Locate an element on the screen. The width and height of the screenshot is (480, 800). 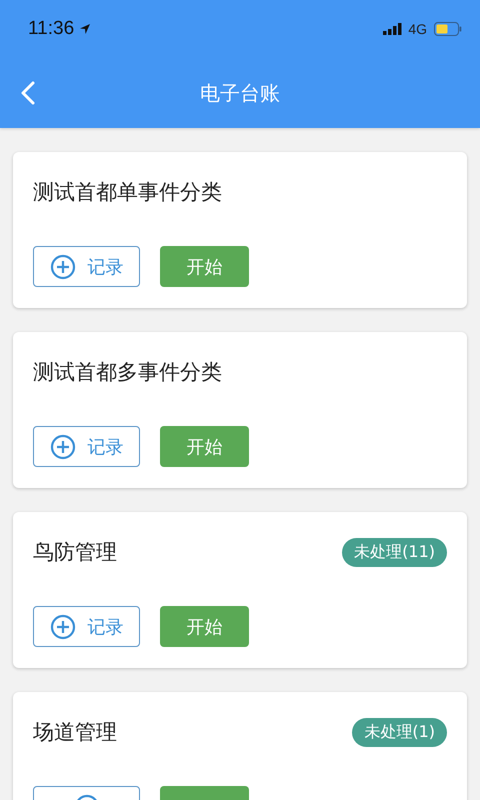
status-time: 11:36 is located at coordinates (51, 29).